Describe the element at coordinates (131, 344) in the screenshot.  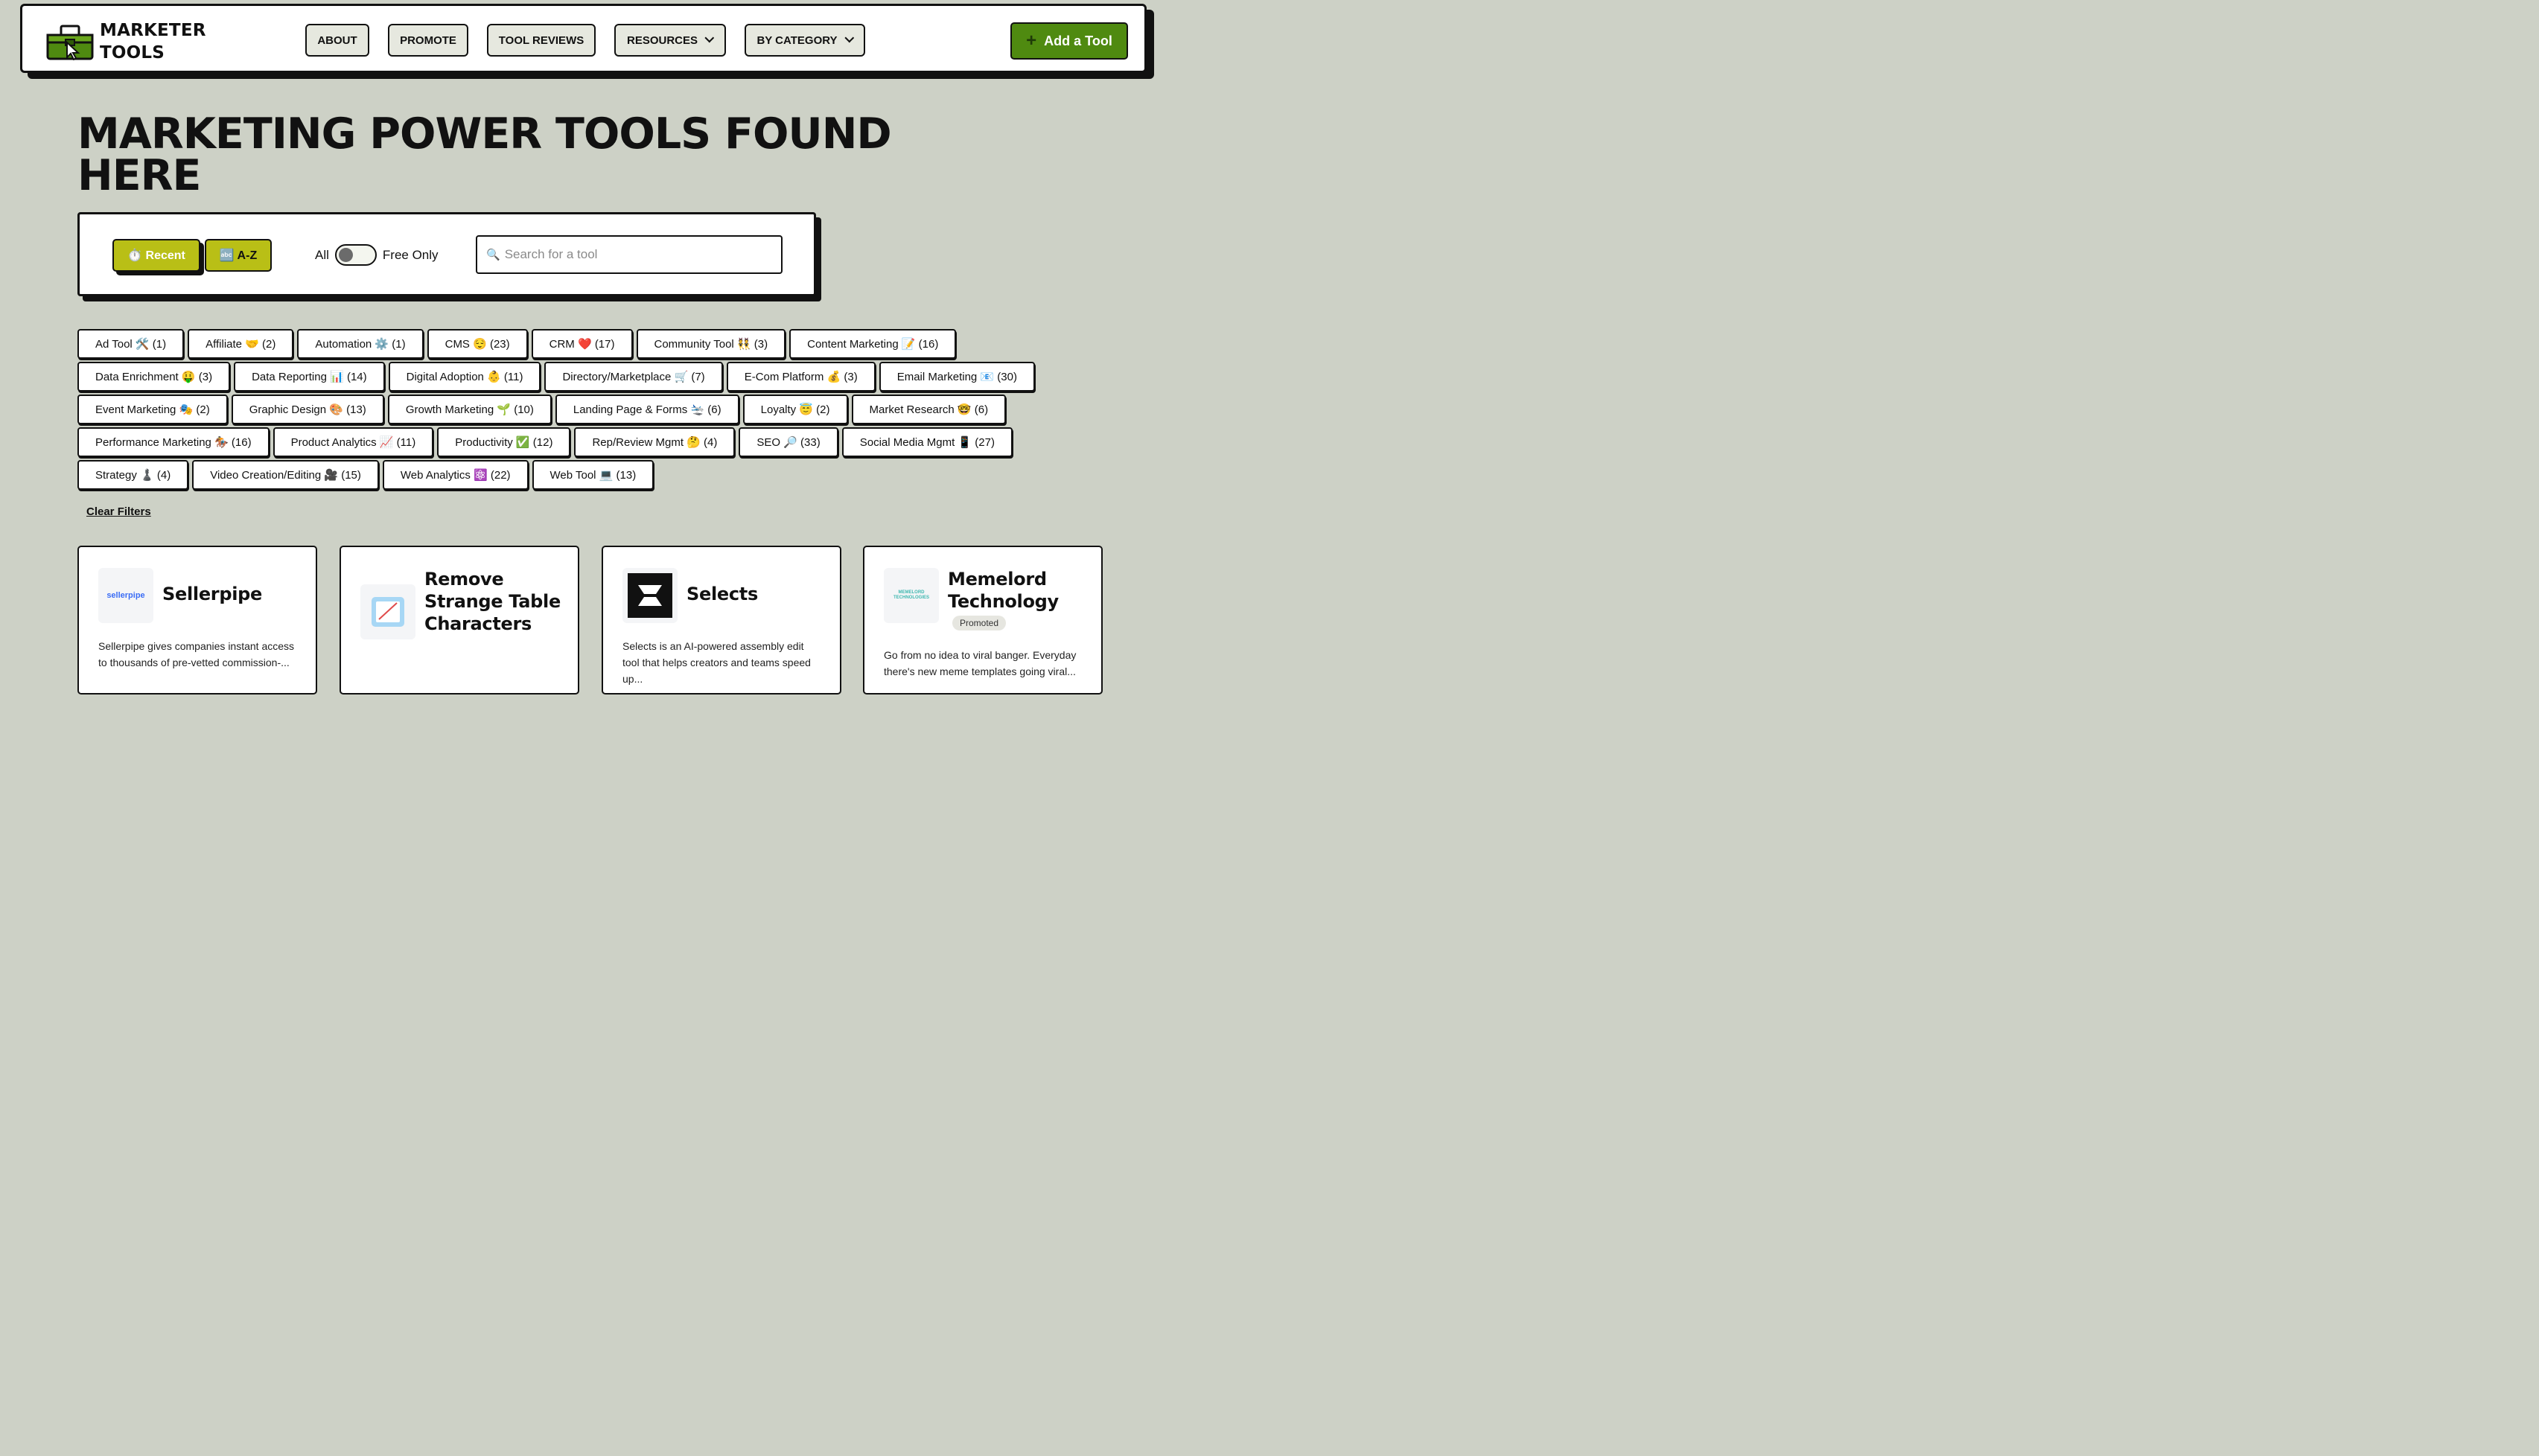
I see `category-chip: Ad Tool 🛠️ (1)` at that location.